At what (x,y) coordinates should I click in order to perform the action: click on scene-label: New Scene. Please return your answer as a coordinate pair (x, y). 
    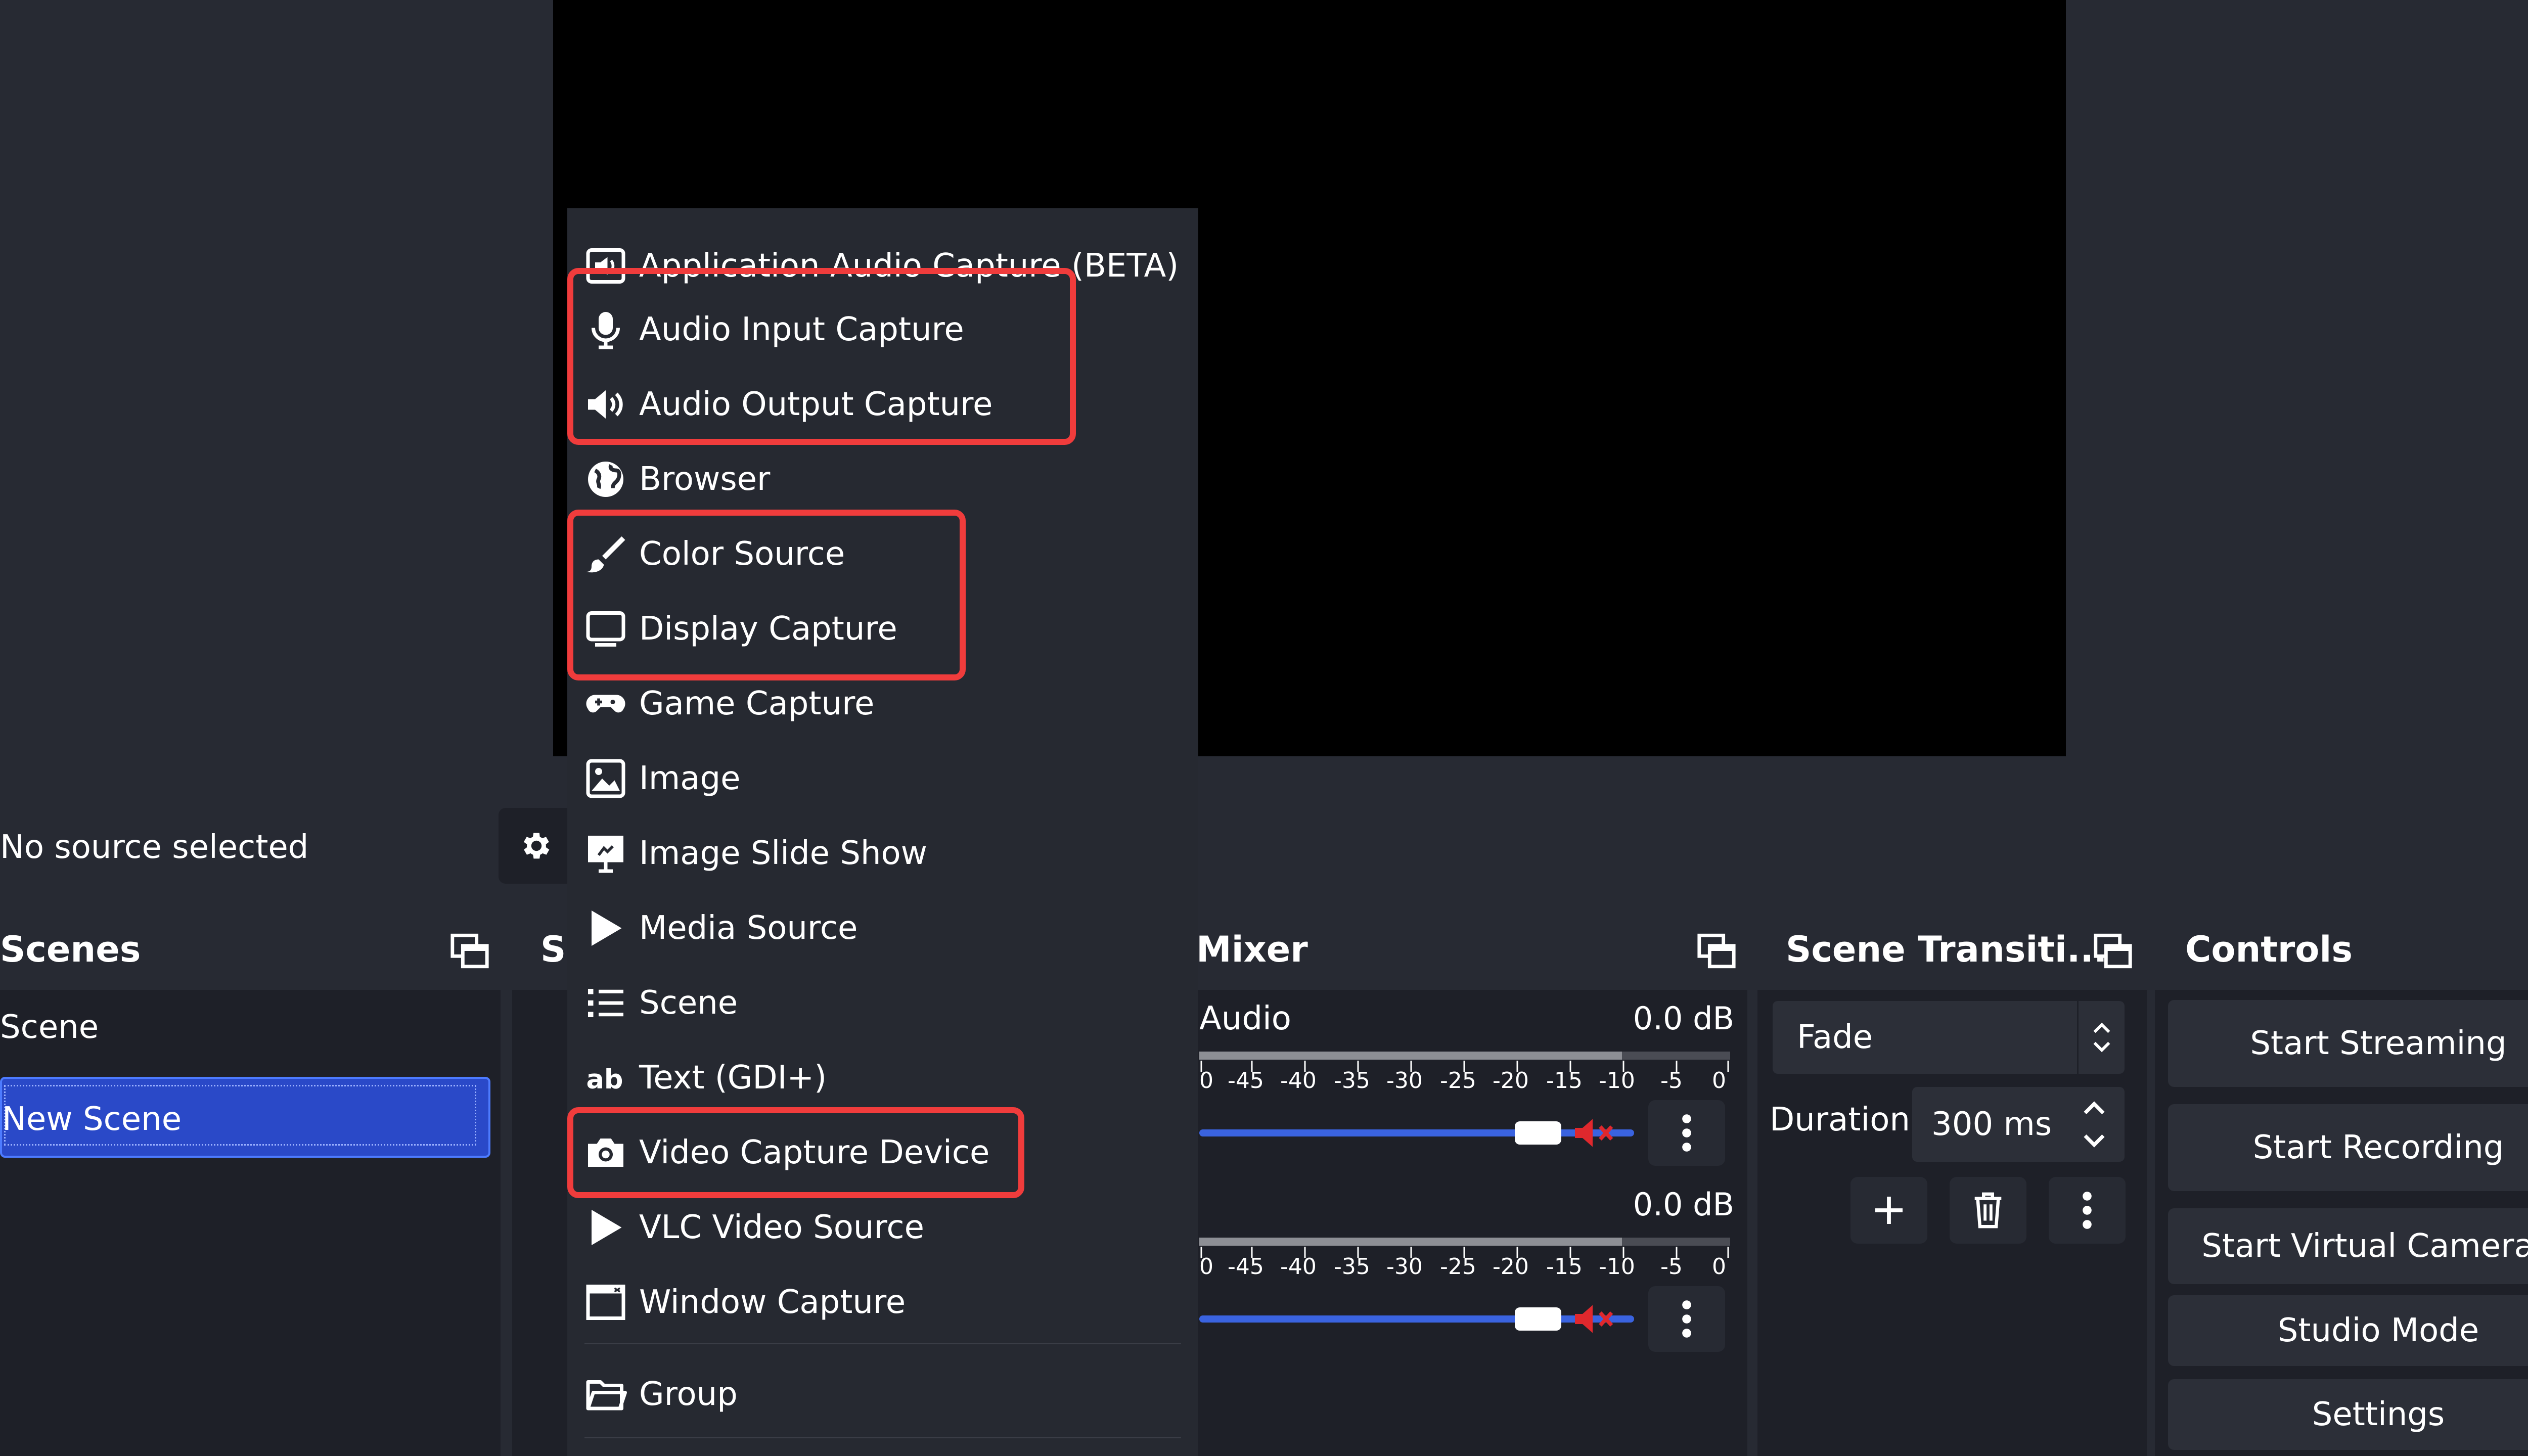
    Looking at the image, I should click on (92, 1119).